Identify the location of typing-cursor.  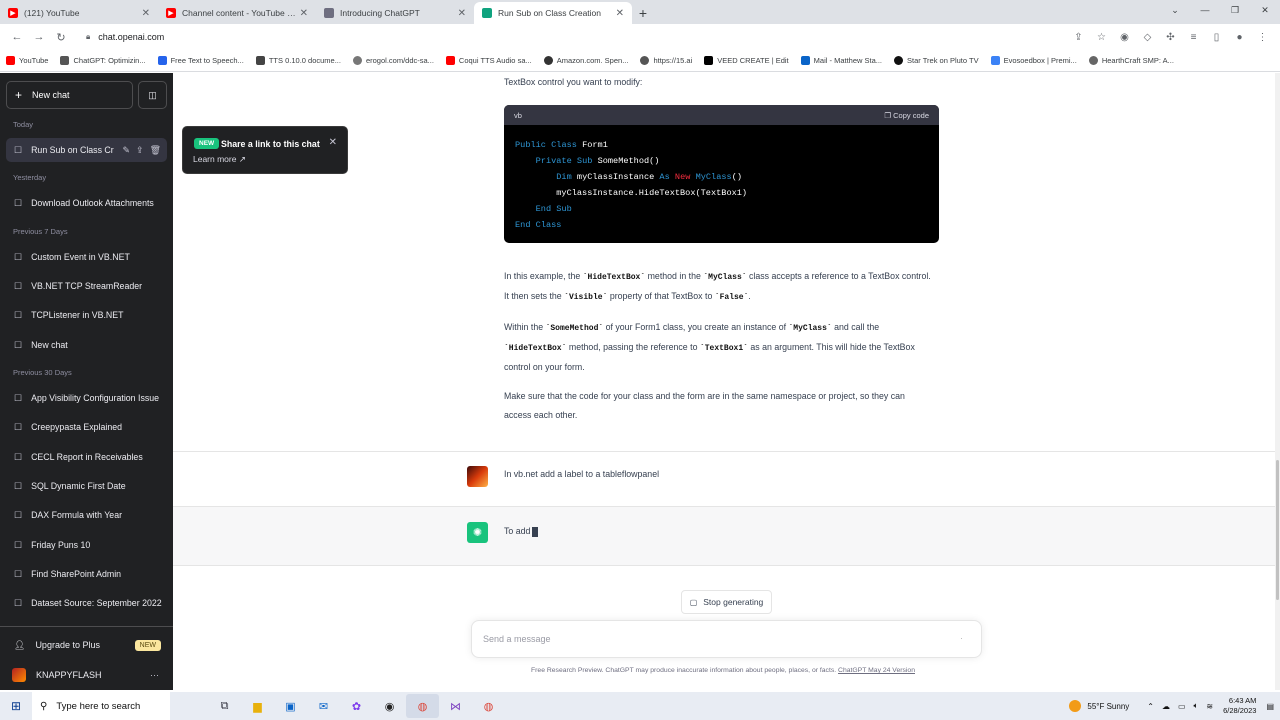
(535, 531).